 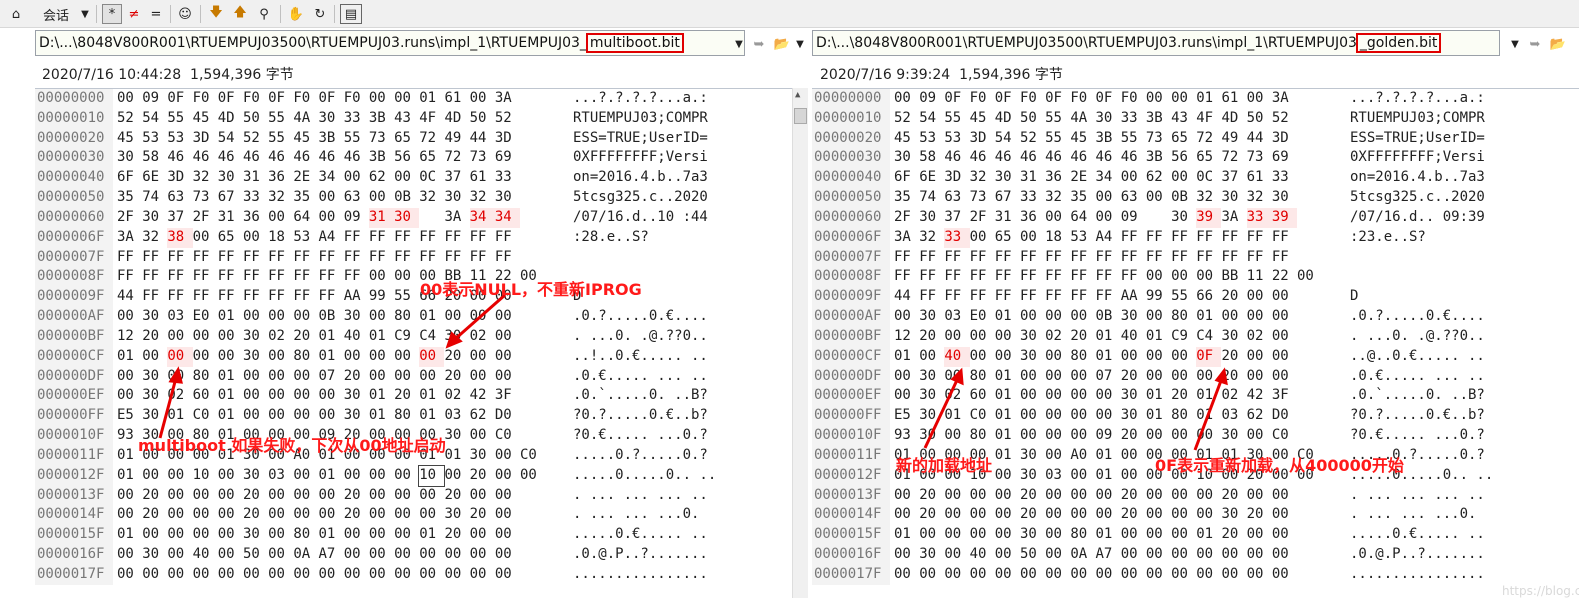 What do you see at coordinates (292, 445) in the screenshot?
I see `annotation-multiboot: multiboot 如果失败，下次从00地址启动` at bounding box center [292, 445].